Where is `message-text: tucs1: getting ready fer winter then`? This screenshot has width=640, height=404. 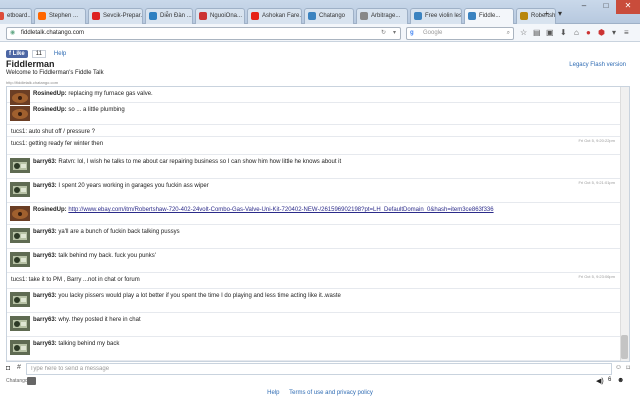
message-text: tucs1: getting ready fer winter then is located at coordinates (57, 144).